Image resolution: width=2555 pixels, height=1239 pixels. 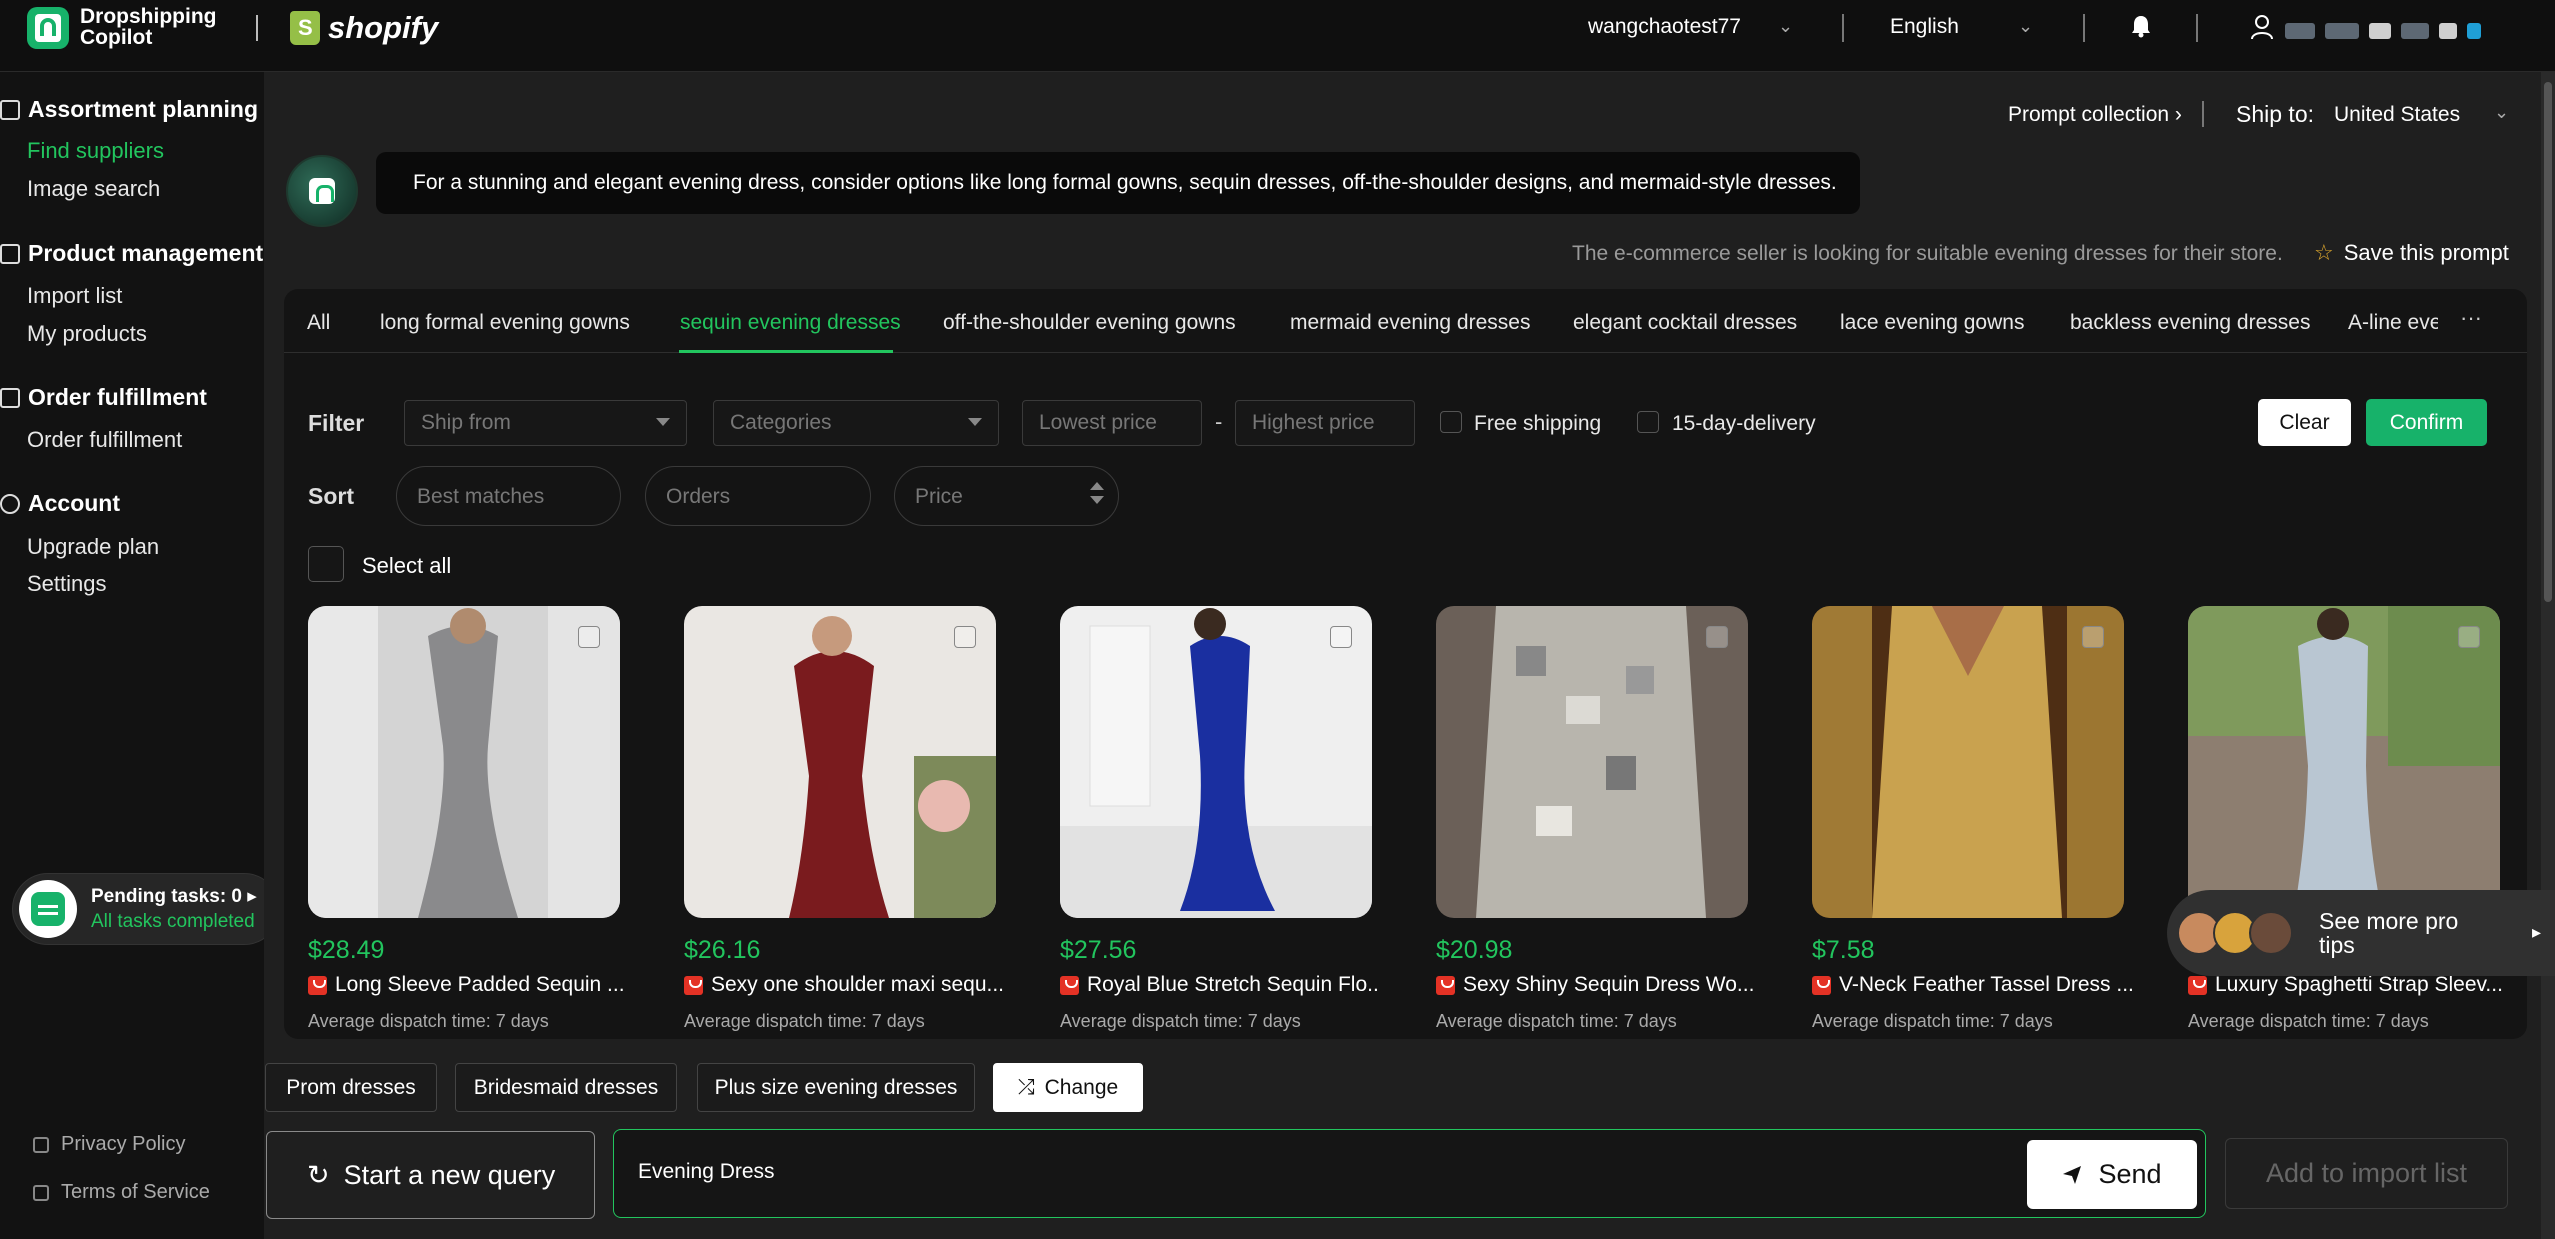 I want to click on bell-icon, so click(x=2141, y=26).